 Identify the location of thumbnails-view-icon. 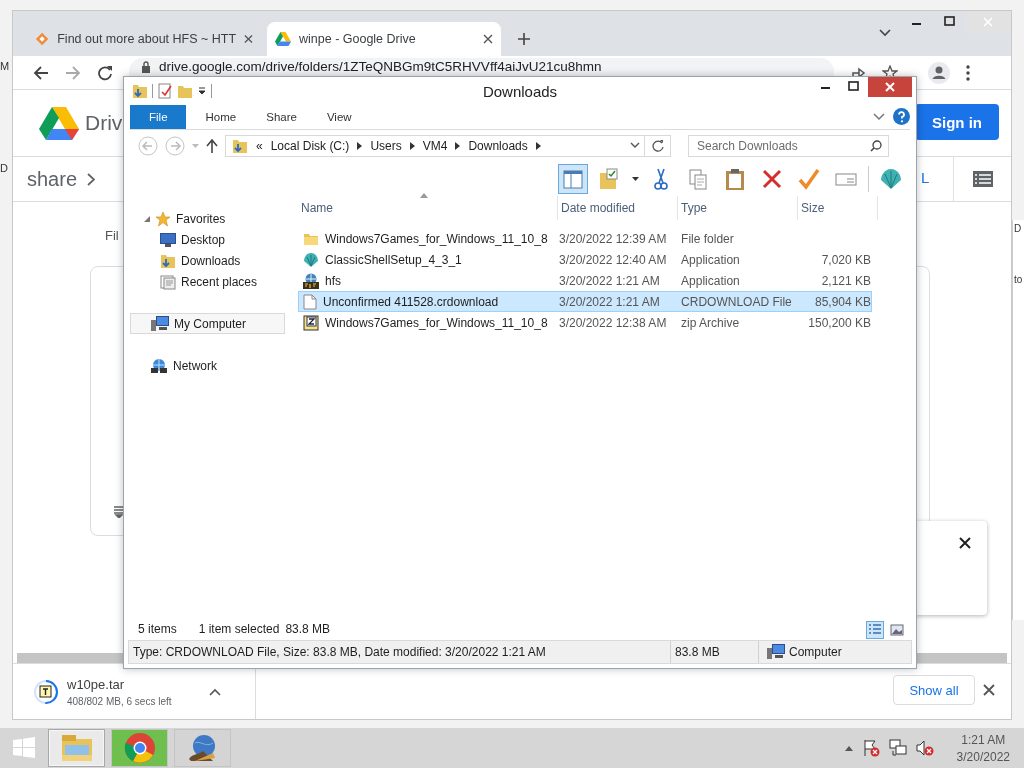
(897, 630).